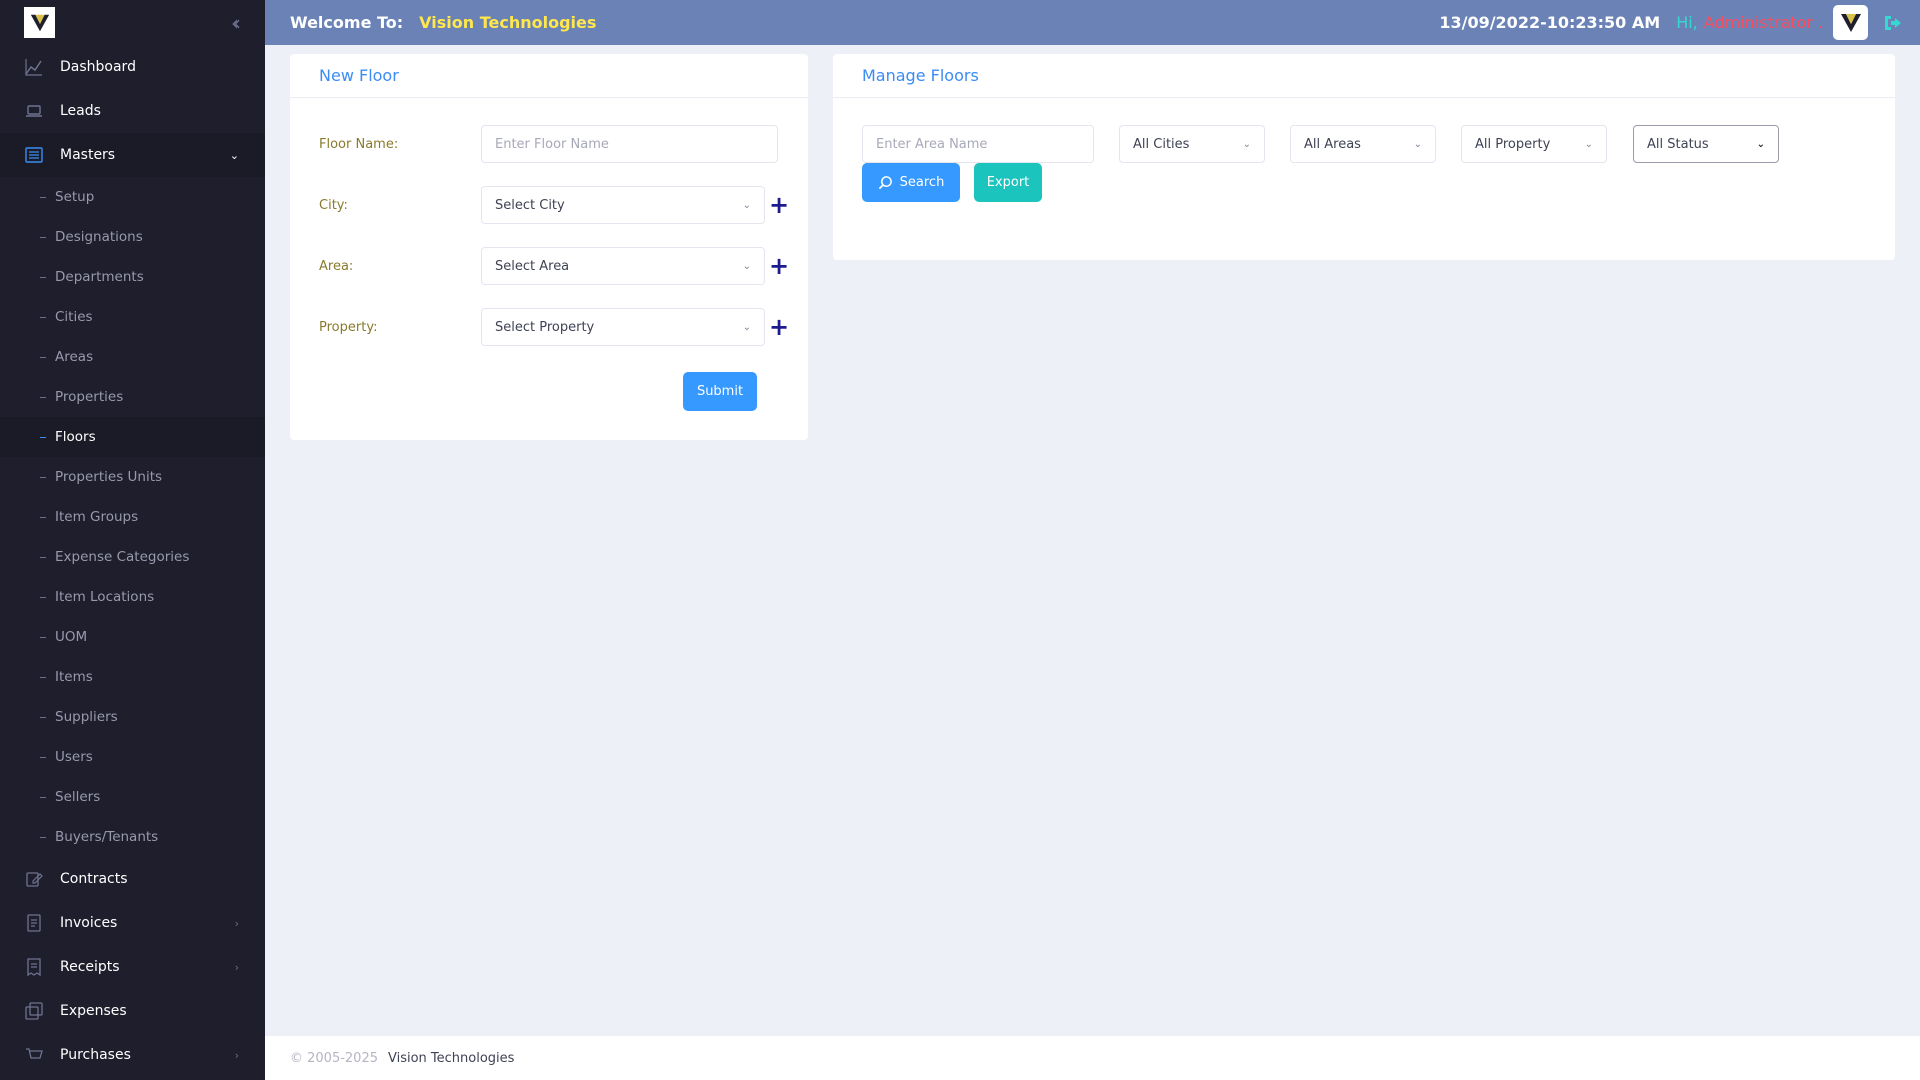 Image resolution: width=1920 pixels, height=1080 pixels. I want to click on sidebar-sub-buyers-tenants: Buyers/Tenants, so click(132, 837).